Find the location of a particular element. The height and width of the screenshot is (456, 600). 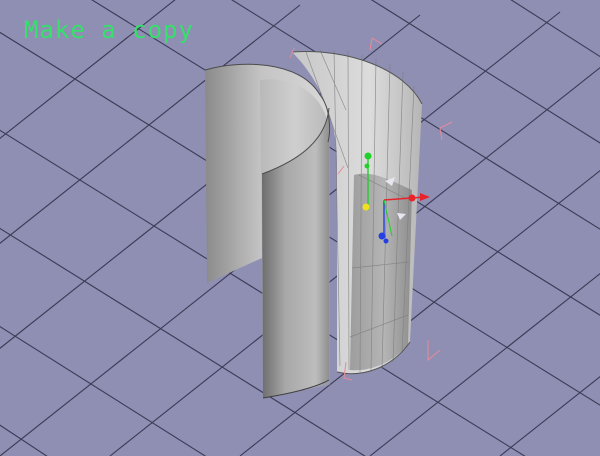

viewport-caption: Make a copy is located at coordinates (109, 30).